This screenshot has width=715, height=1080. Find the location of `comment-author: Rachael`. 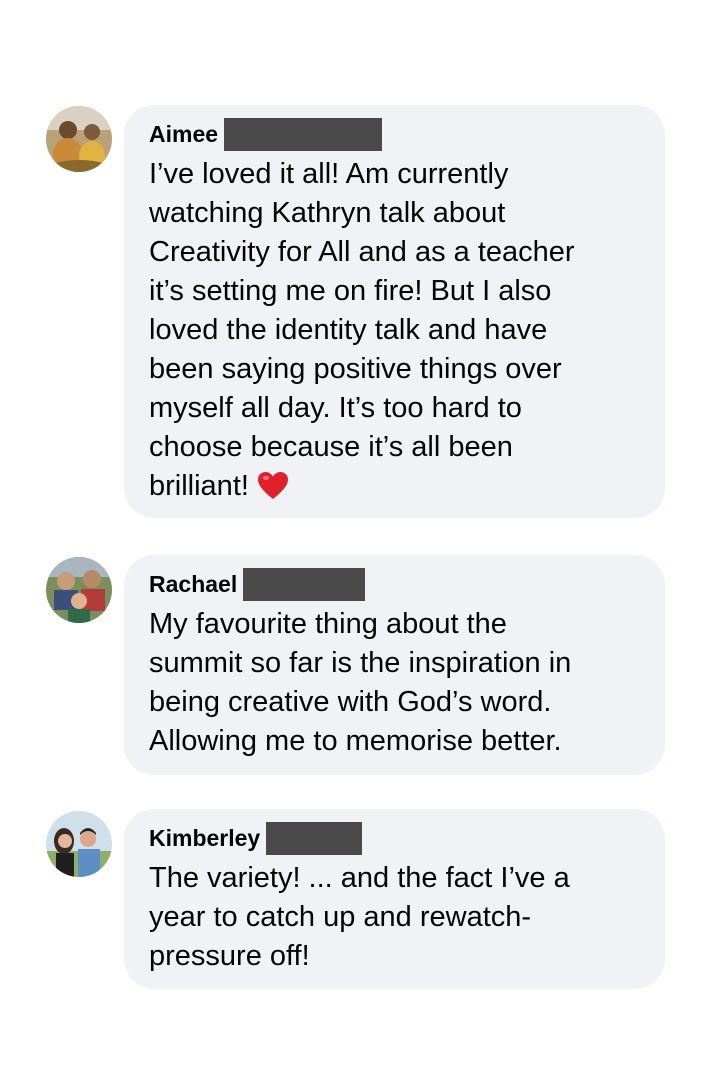

comment-author: Rachael is located at coordinates (193, 584).